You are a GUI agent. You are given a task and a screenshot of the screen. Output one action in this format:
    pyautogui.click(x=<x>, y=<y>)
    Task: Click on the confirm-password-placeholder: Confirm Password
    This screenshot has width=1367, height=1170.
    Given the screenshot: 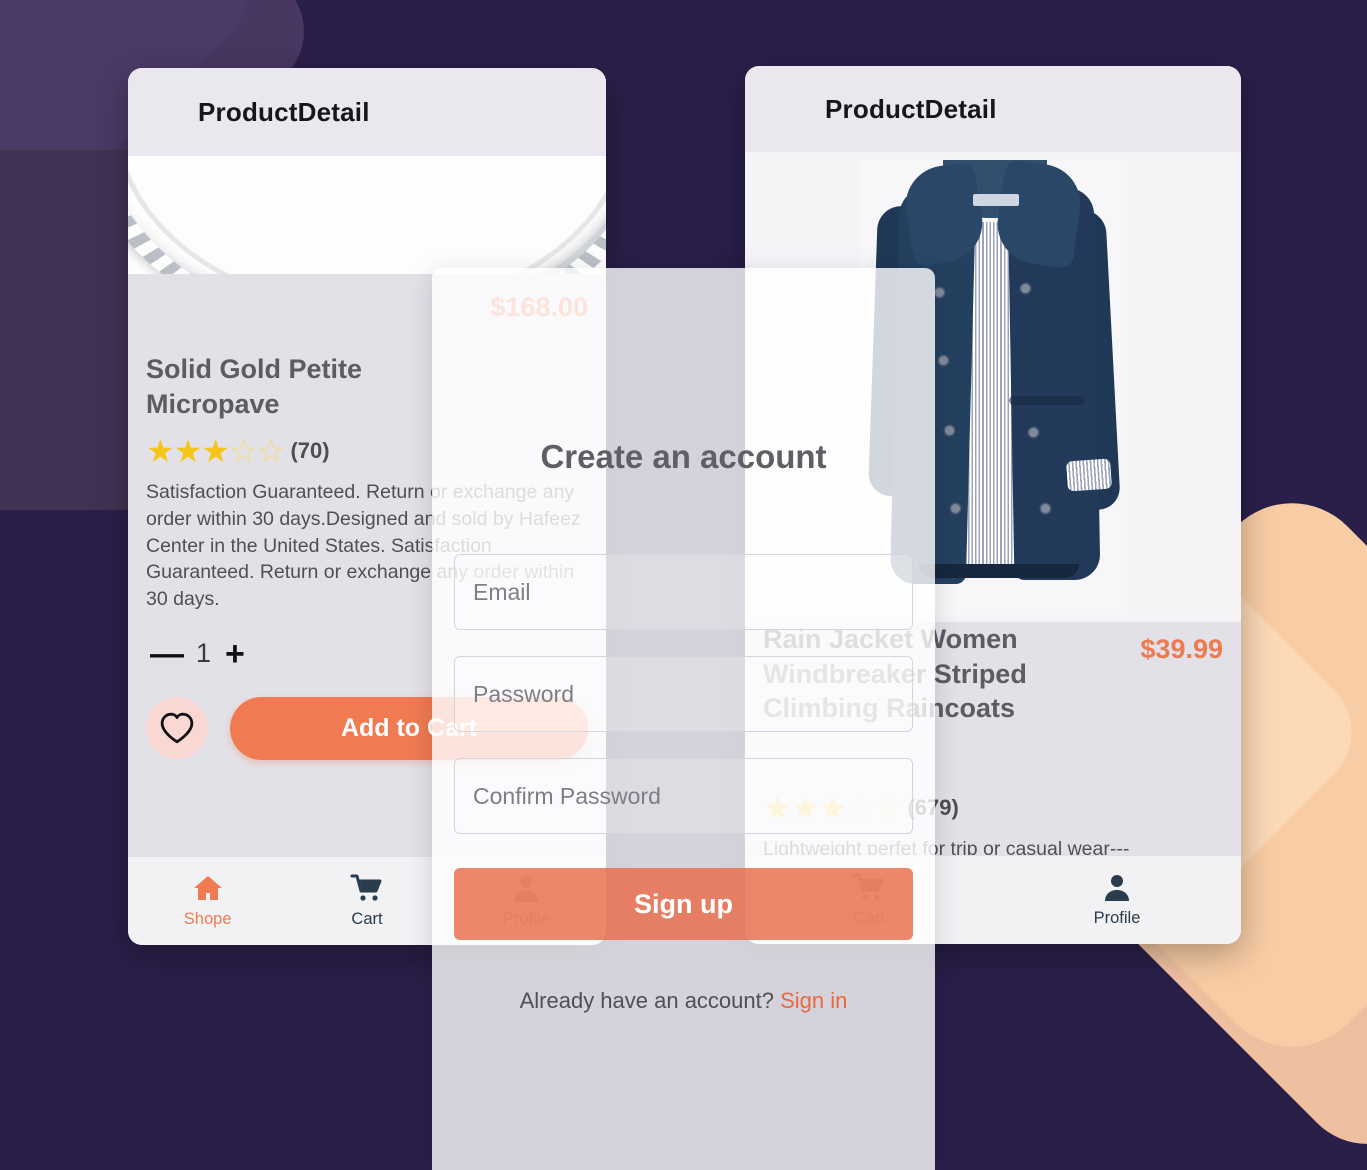 What is the action you would take?
    pyautogui.click(x=567, y=795)
    